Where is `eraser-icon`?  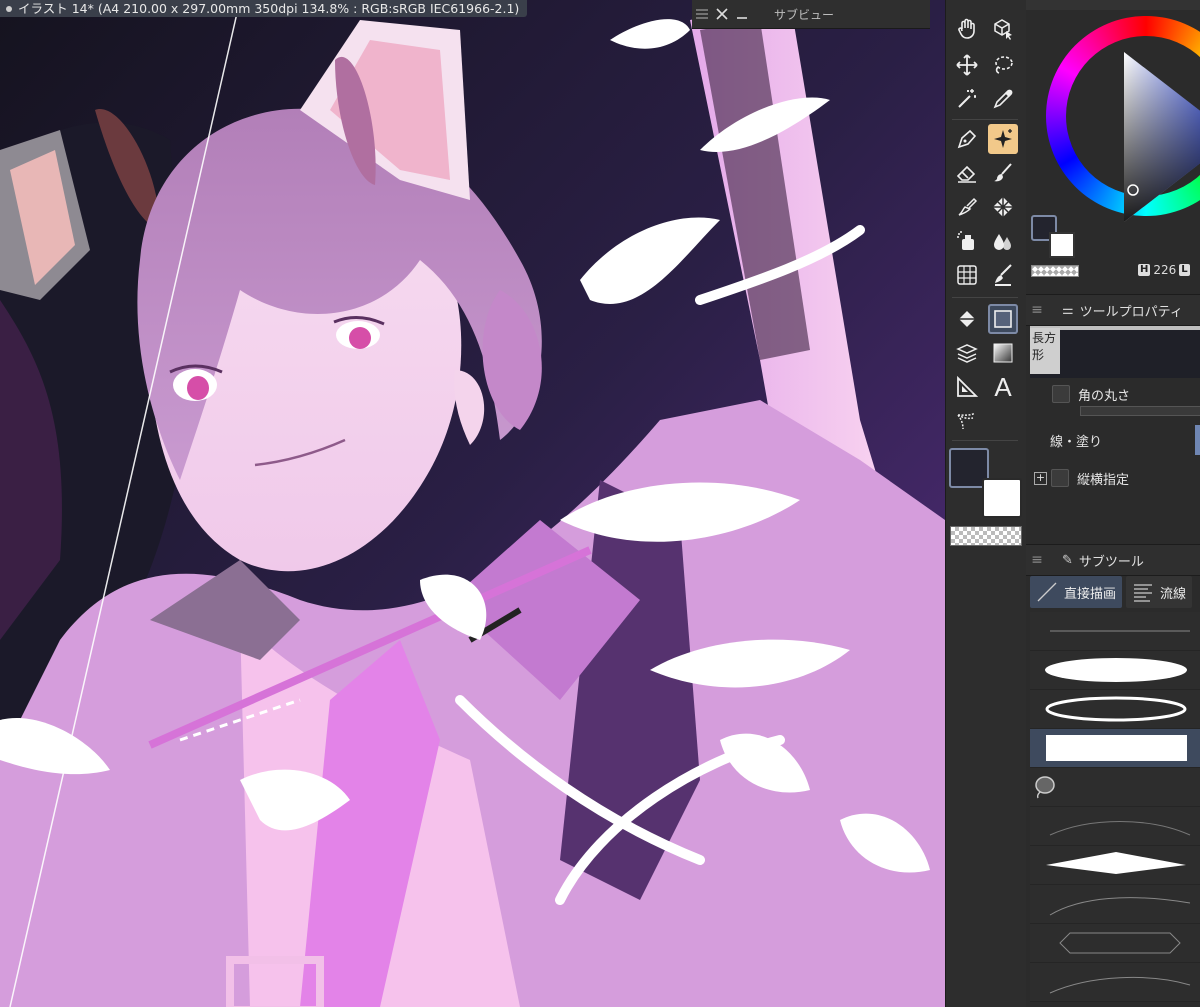
eraser-icon is located at coordinates (967, 173).